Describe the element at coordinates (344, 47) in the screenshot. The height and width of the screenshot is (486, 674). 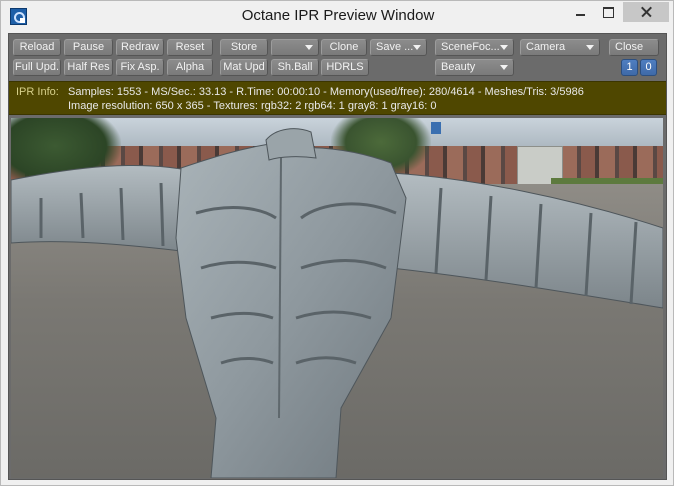
I see `clone-button: Clone` at that location.